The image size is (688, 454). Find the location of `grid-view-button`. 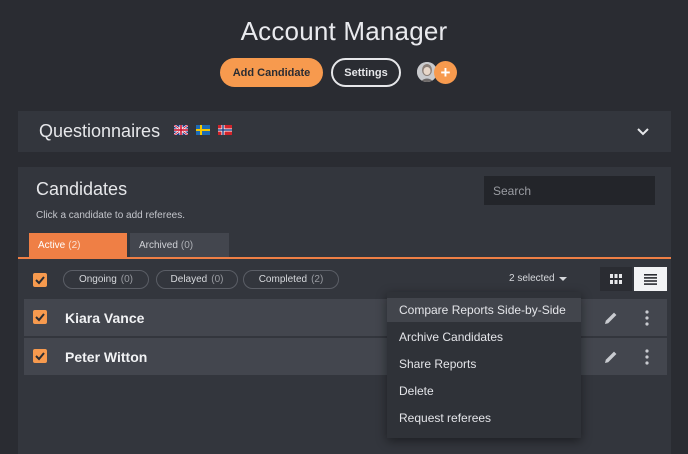

grid-view-button is located at coordinates (616, 279).